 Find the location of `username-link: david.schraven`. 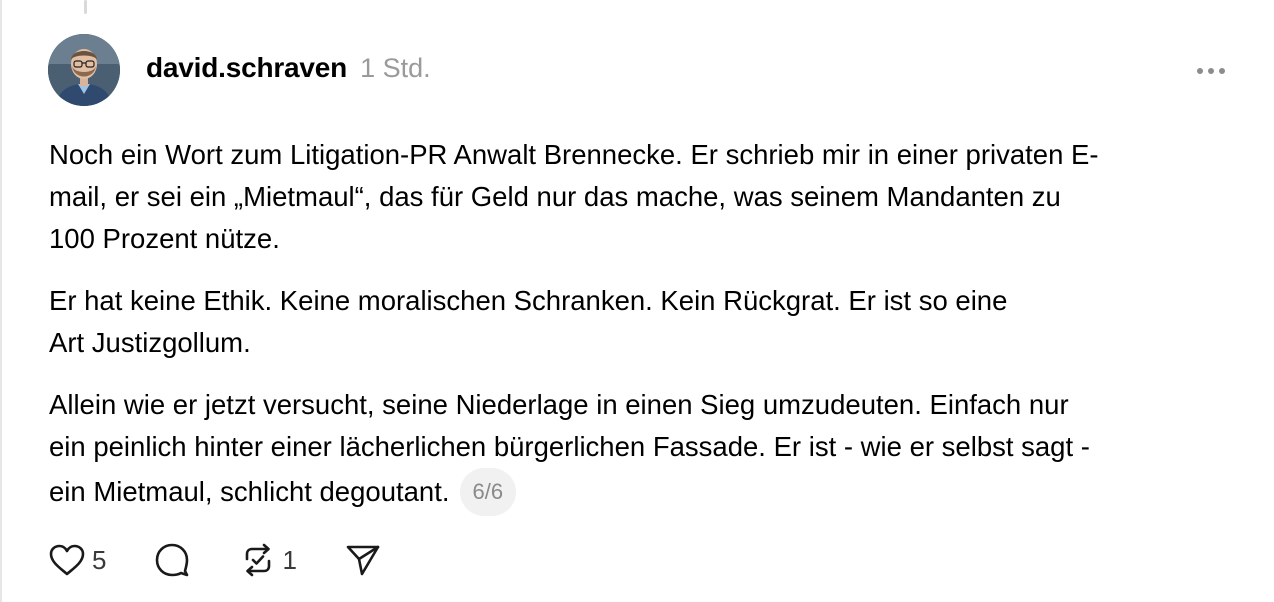

username-link: david.schraven is located at coordinates (246, 68).